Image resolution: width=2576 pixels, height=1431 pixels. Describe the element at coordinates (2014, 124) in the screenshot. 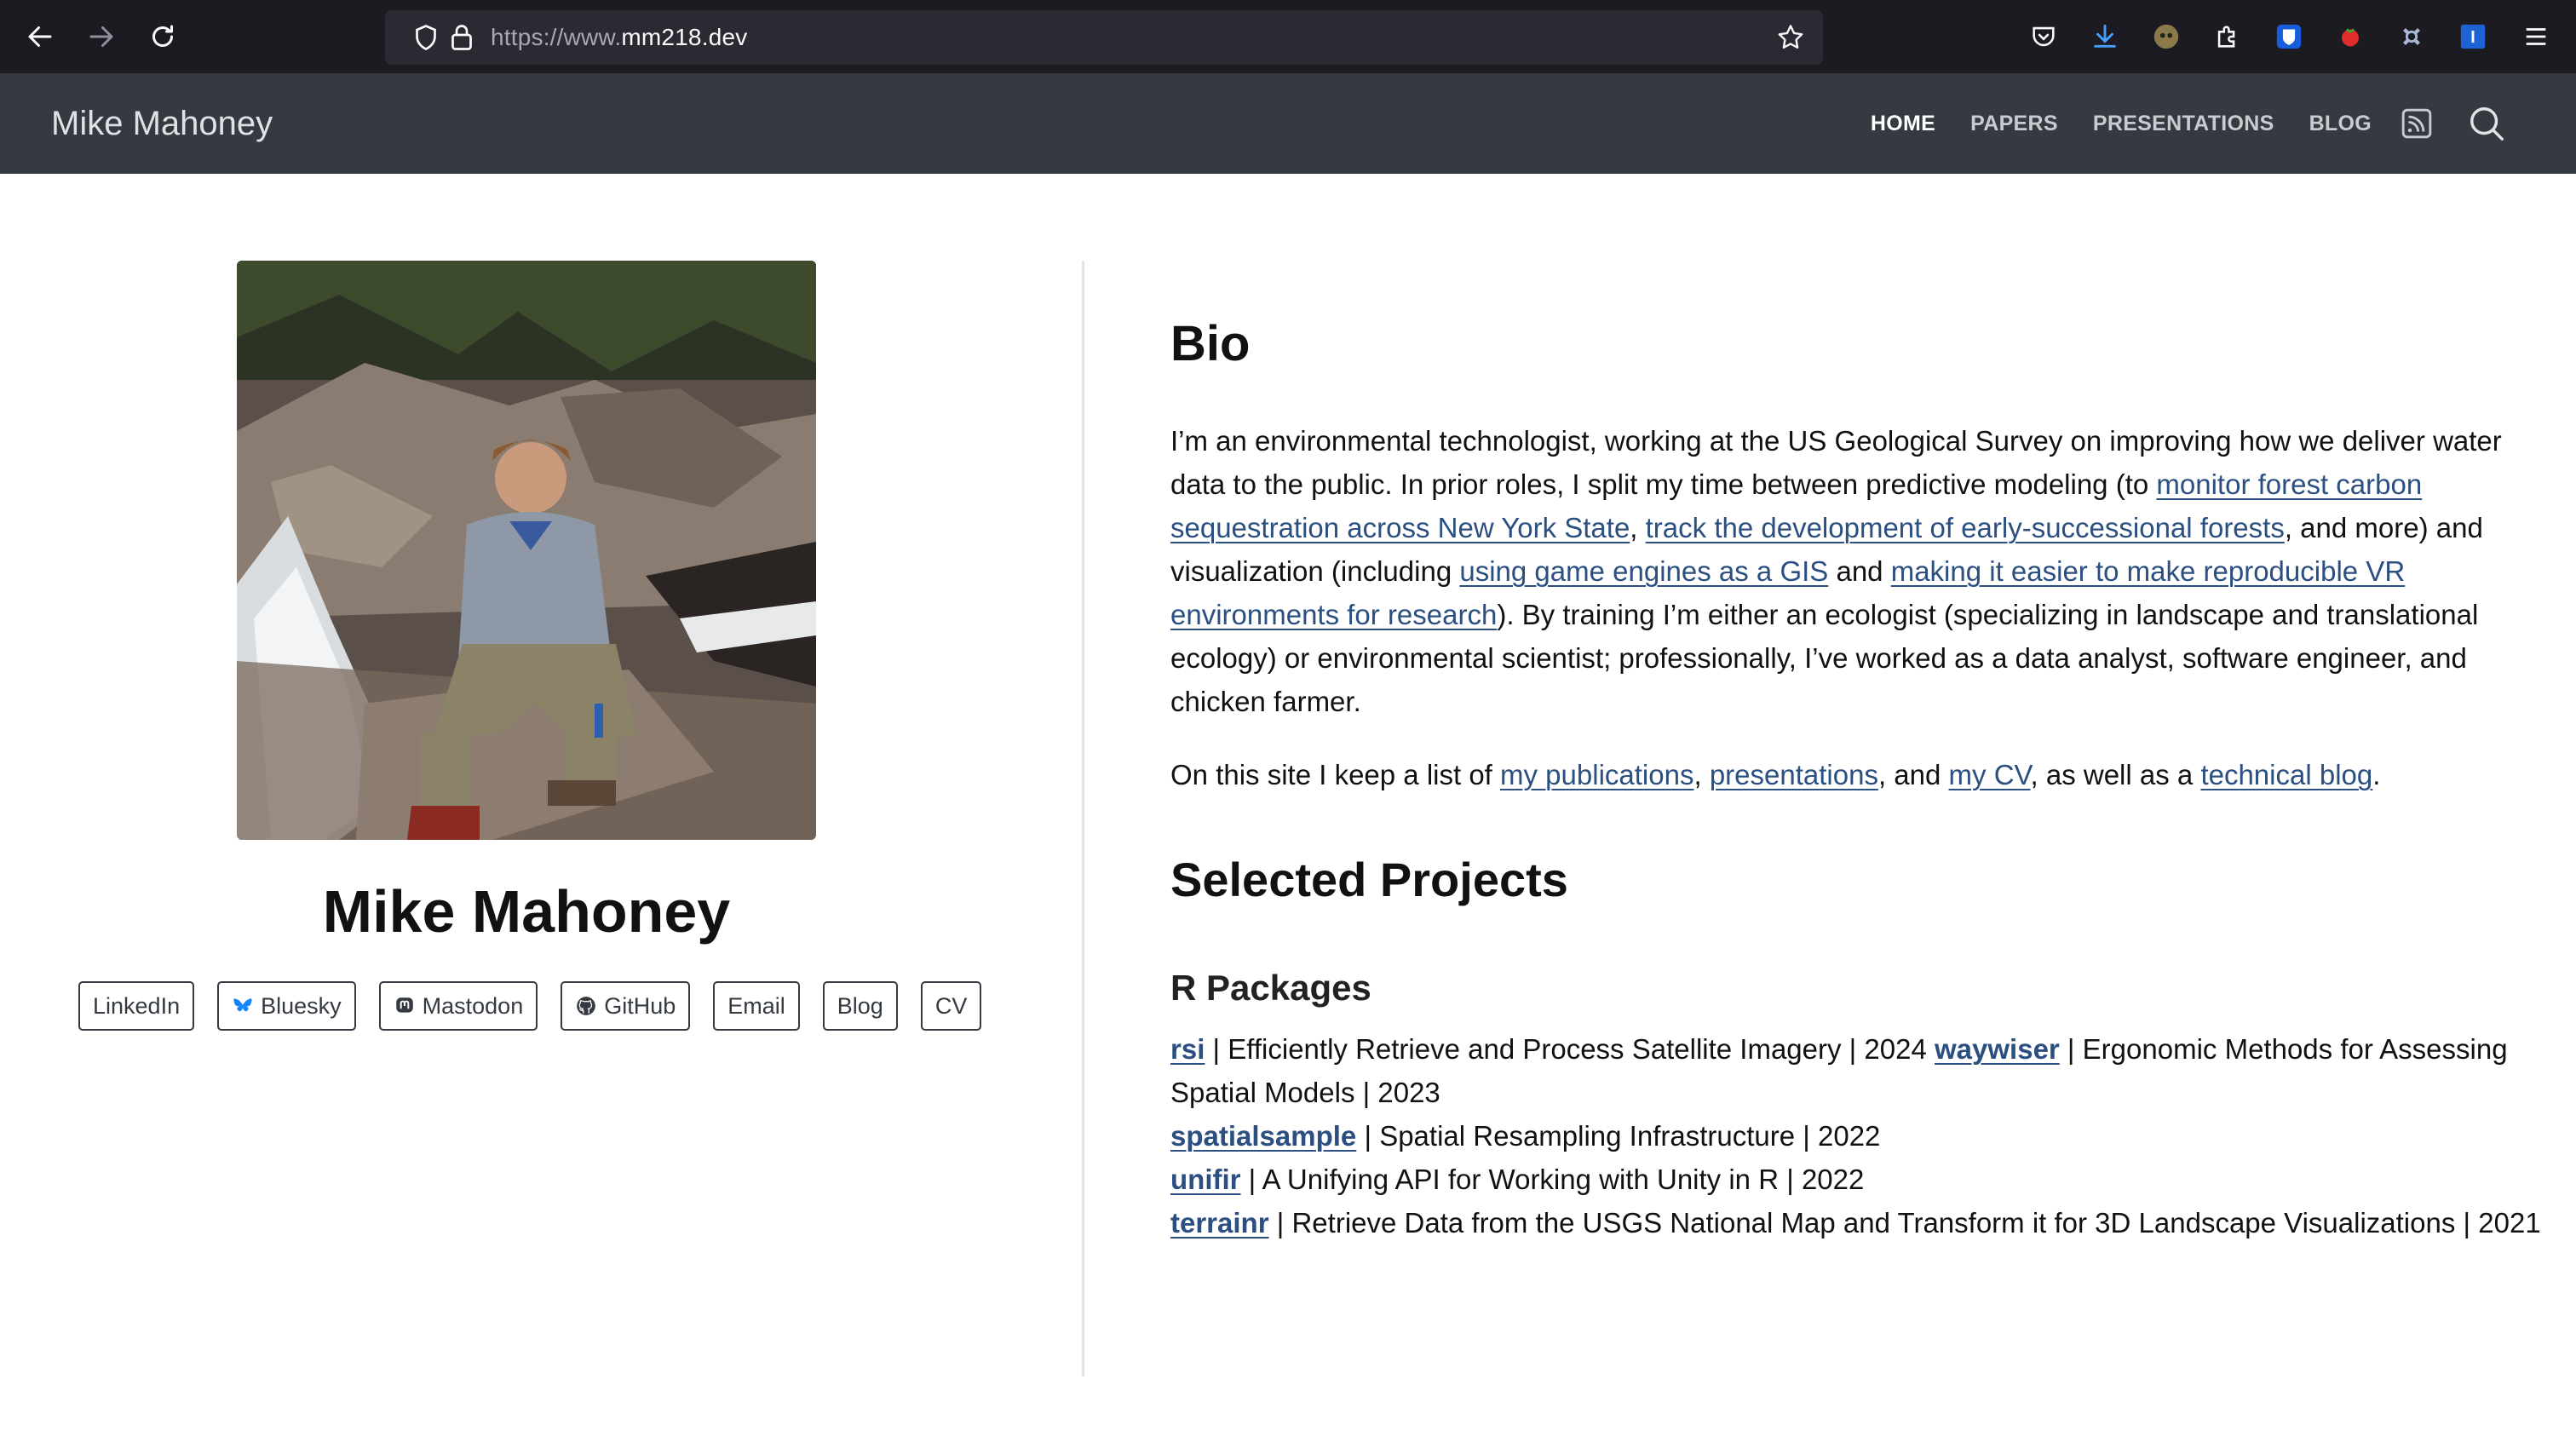

I see `nav-papers: PAPERS` at that location.